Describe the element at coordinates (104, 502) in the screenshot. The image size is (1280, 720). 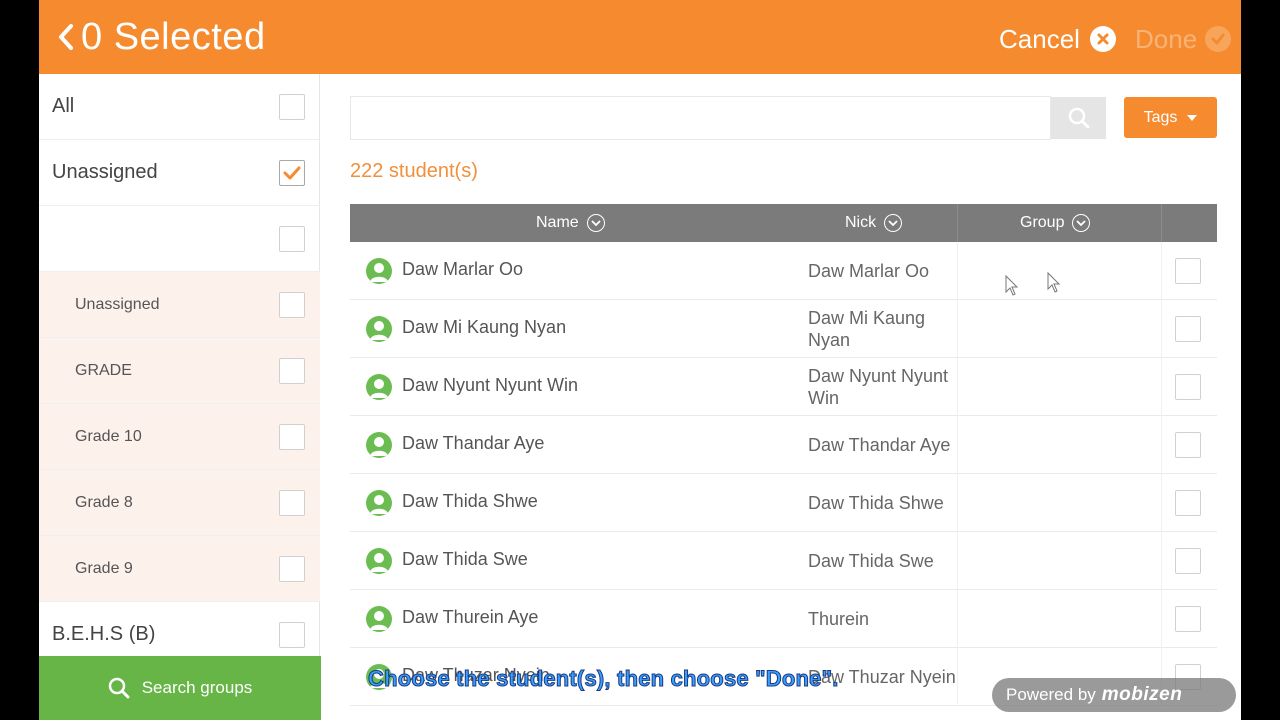
I see `sidebar-item-label: Grade 8` at that location.